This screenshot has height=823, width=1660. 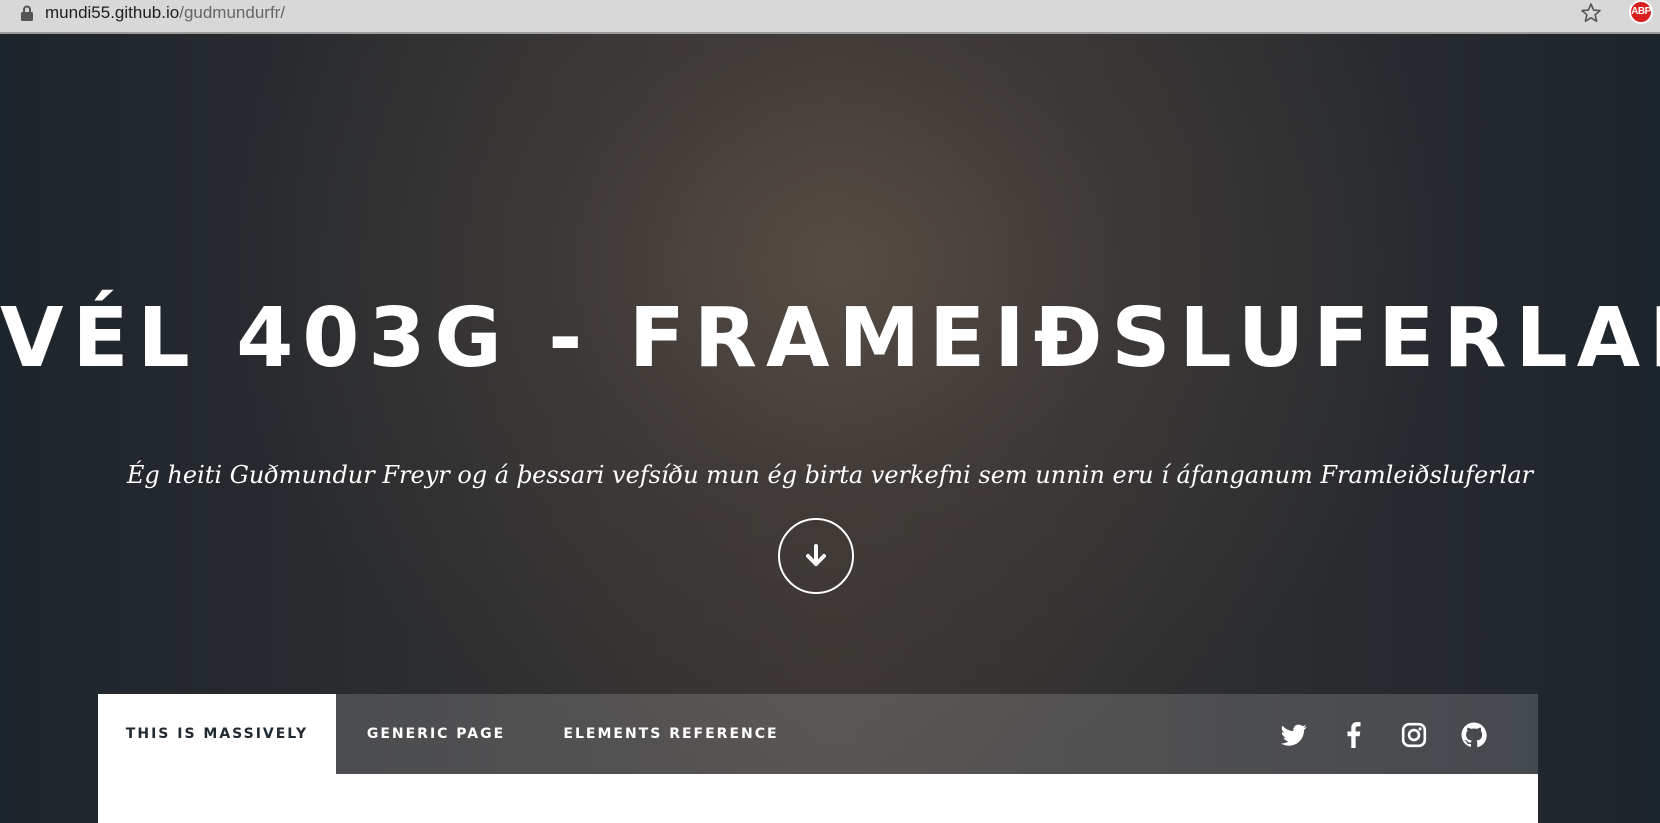 What do you see at coordinates (830, 338) in the screenshot?
I see `page-title: VÉL 403G - FRAMEIÐSLUFERLAR` at bounding box center [830, 338].